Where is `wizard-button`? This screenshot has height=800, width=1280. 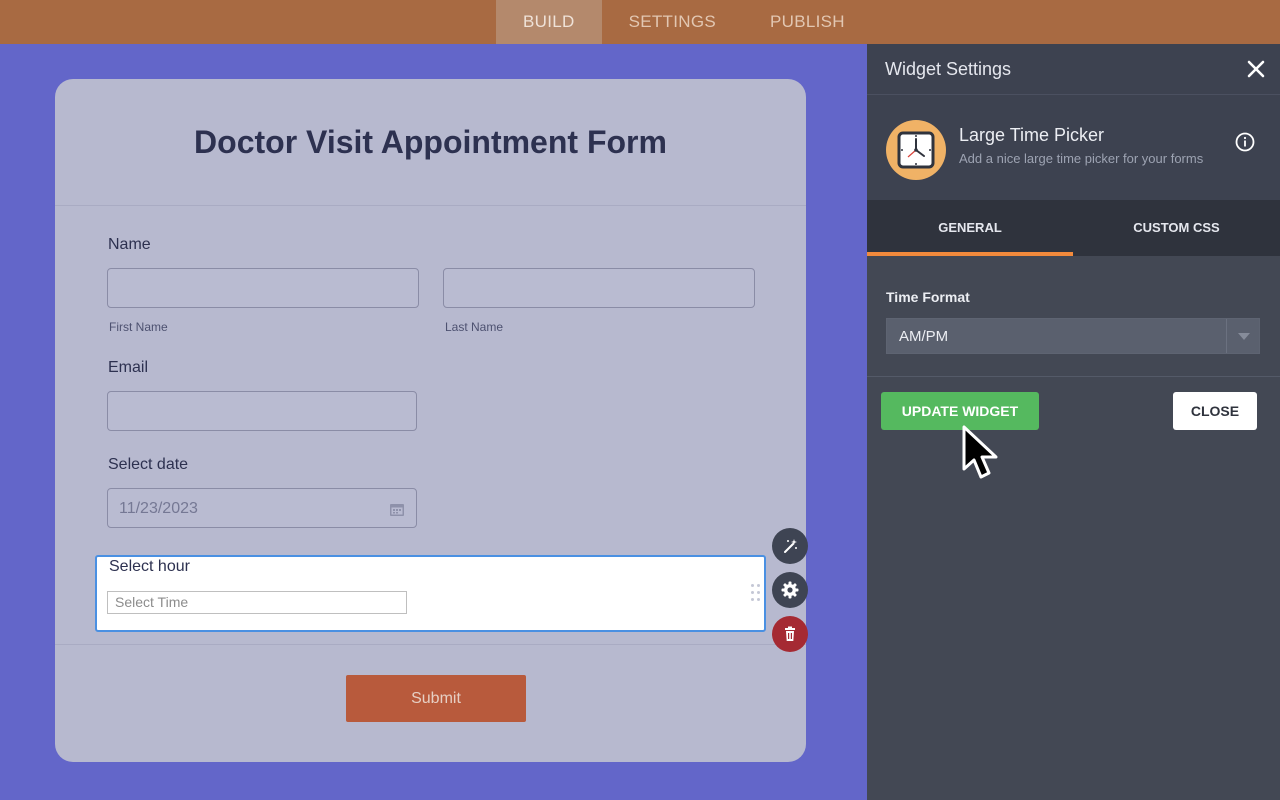 wizard-button is located at coordinates (790, 546).